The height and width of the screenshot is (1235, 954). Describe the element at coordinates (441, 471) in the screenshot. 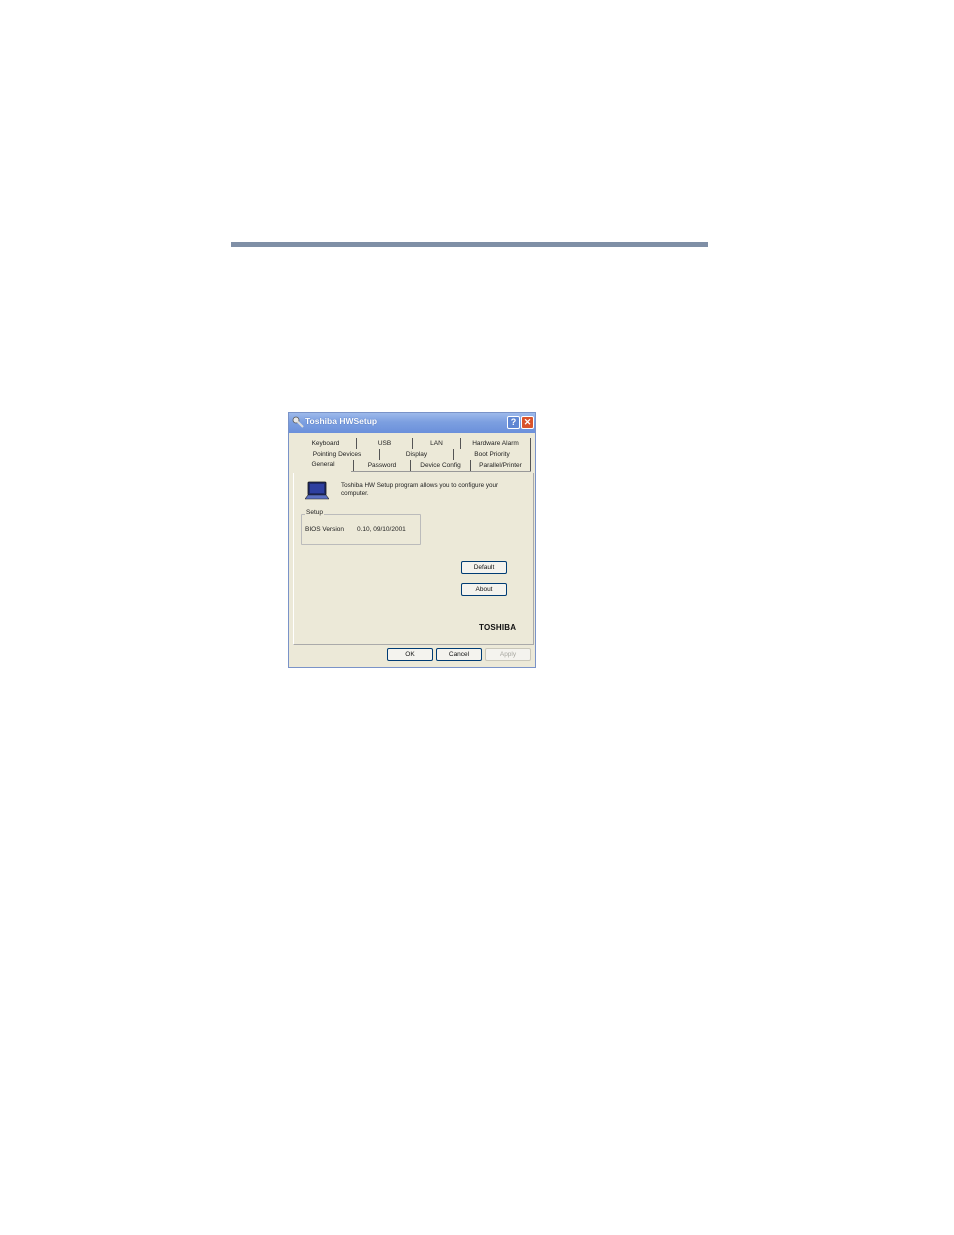

I see `tab-strip-border` at that location.